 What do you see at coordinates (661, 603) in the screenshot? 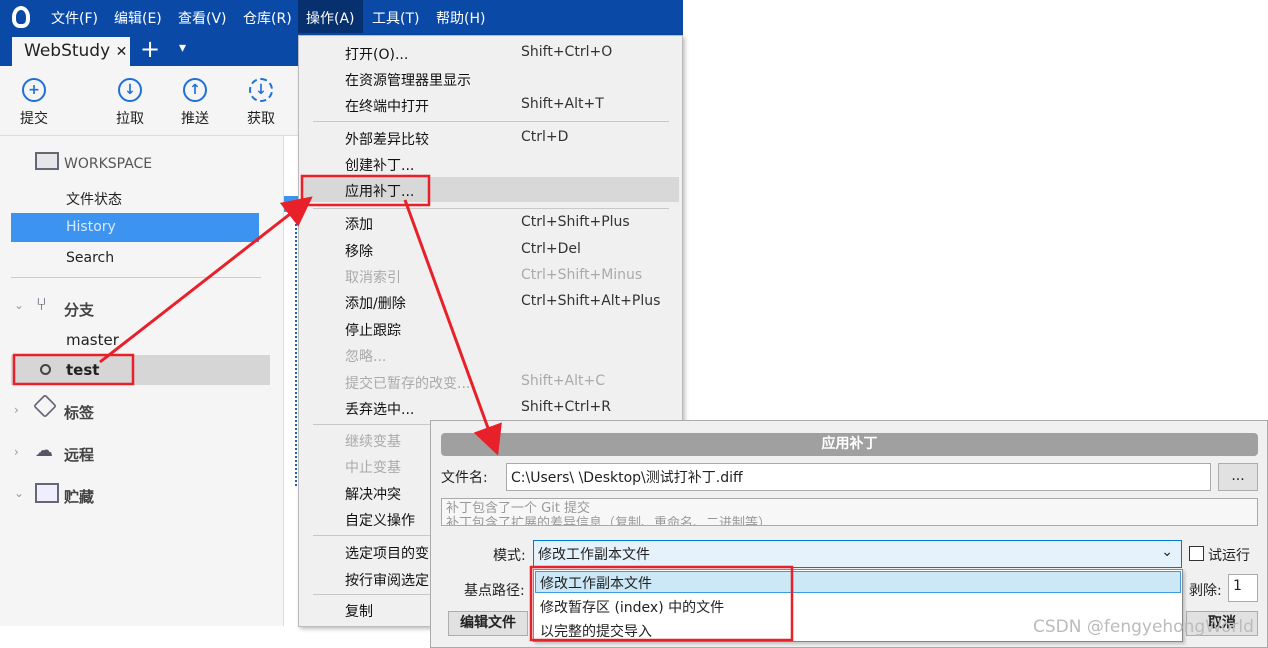
I see `annotation-box-options` at bounding box center [661, 603].